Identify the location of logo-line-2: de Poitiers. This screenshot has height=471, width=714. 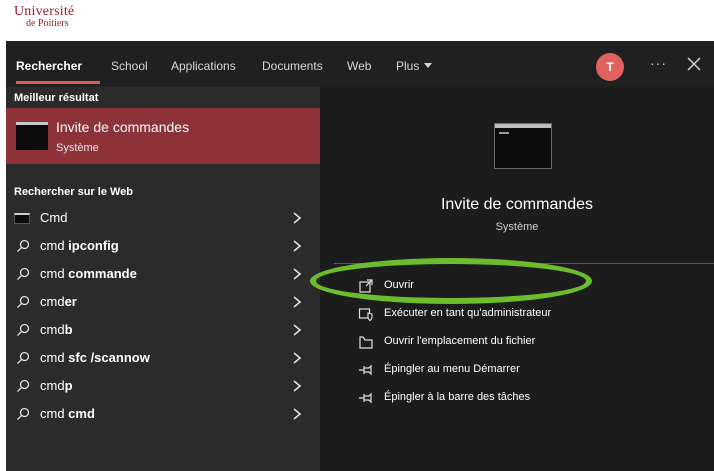
(47, 23).